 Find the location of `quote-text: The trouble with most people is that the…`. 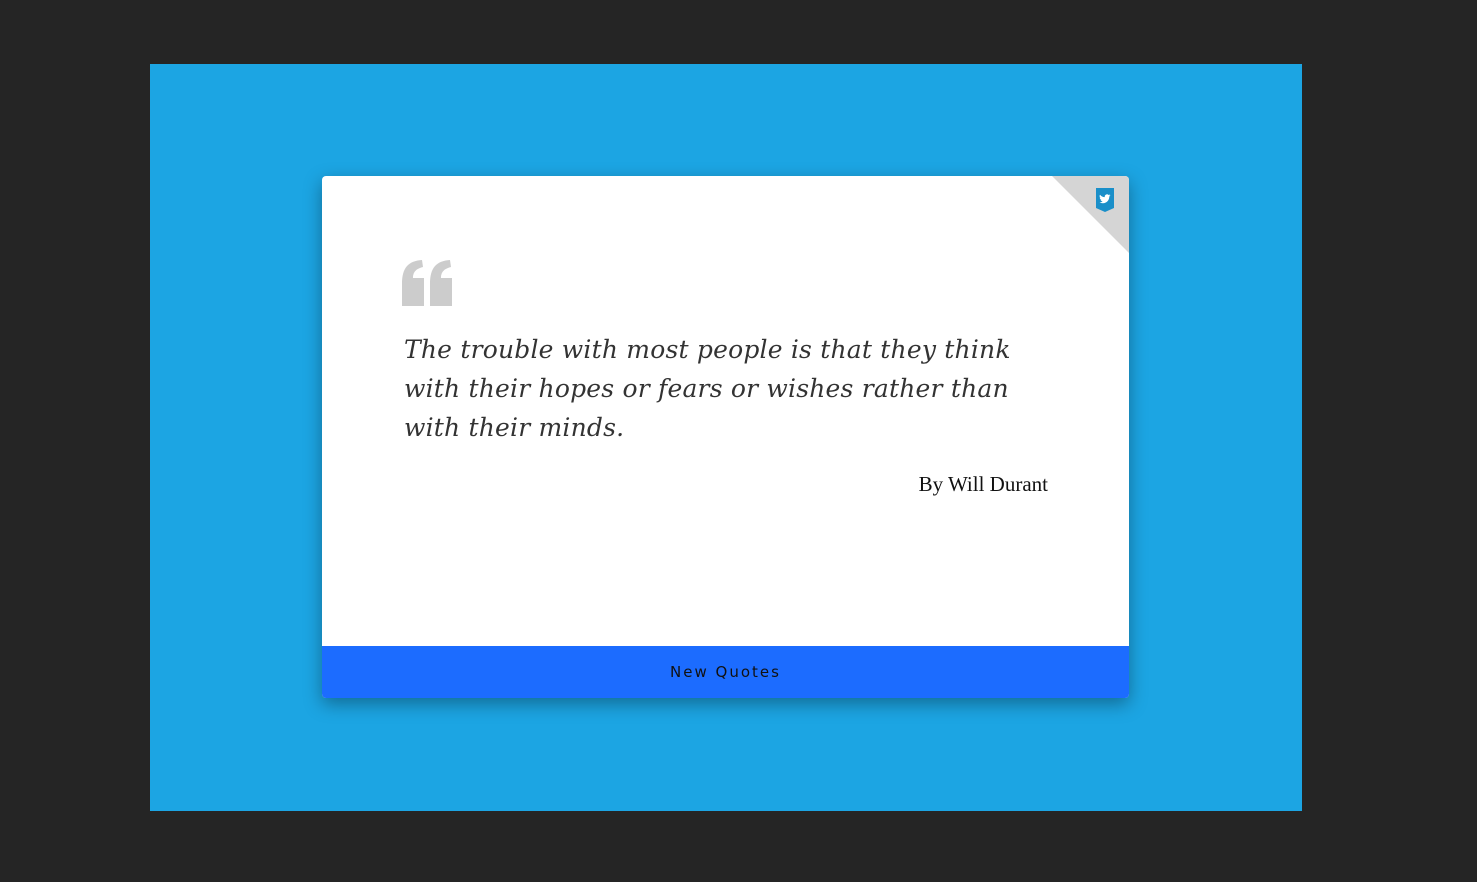

quote-text: The trouble with most people is that the… is located at coordinates (707, 388).